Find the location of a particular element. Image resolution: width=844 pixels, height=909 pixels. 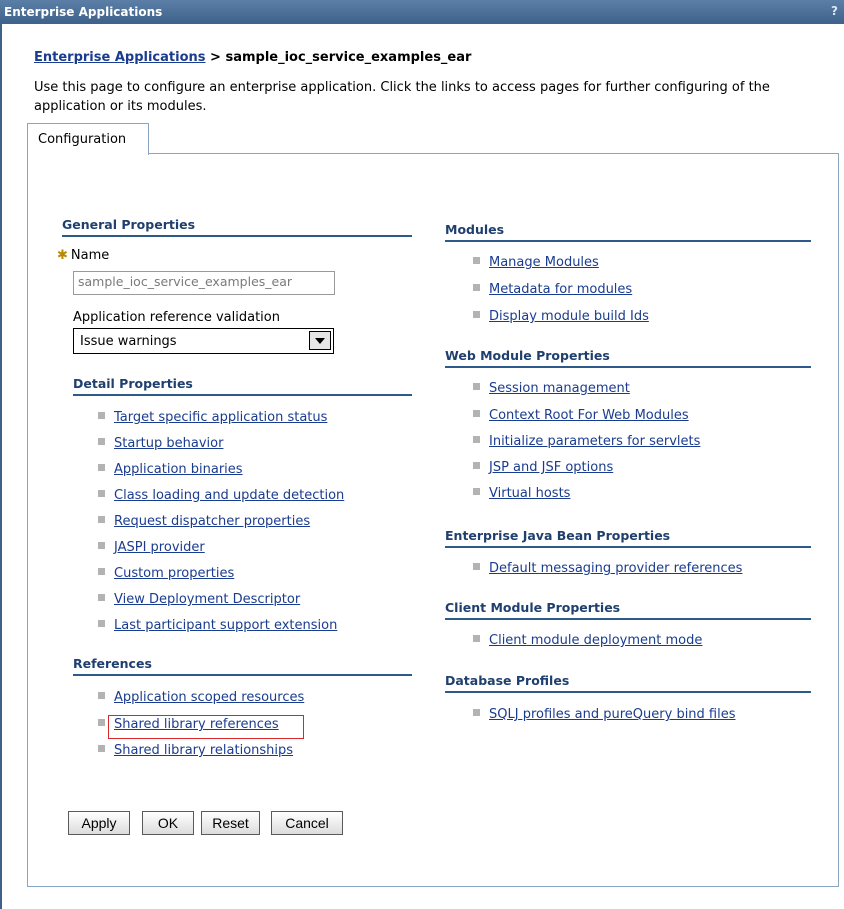

ejb-properties-heading: Enterprise Java Bean Properties is located at coordinates (628, 538).